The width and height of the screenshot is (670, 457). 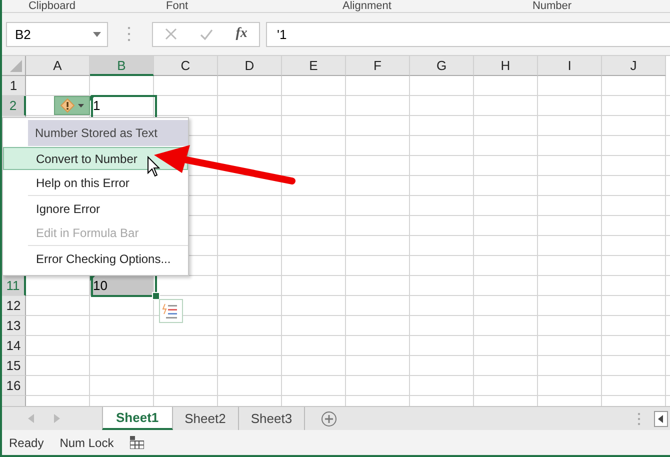 What do you see at coordinates (156, 296) in the screenshot?
I see `fill-handle` at bounding box center [156, 296].